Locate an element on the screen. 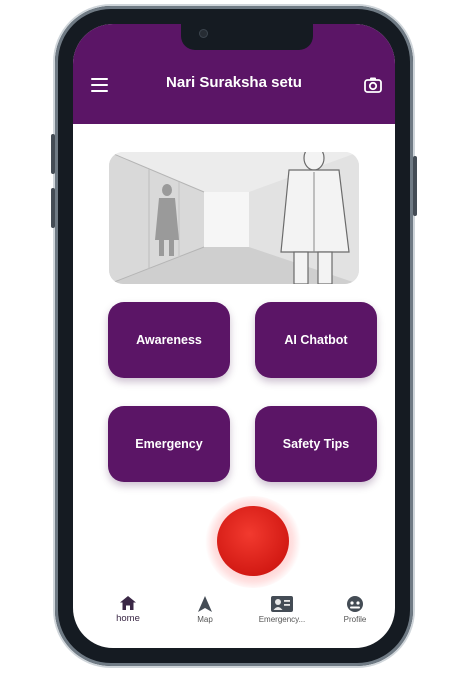 This screenshot has height=673, width=451. hamburger-menu-icon is located at coordinates (99, 85).